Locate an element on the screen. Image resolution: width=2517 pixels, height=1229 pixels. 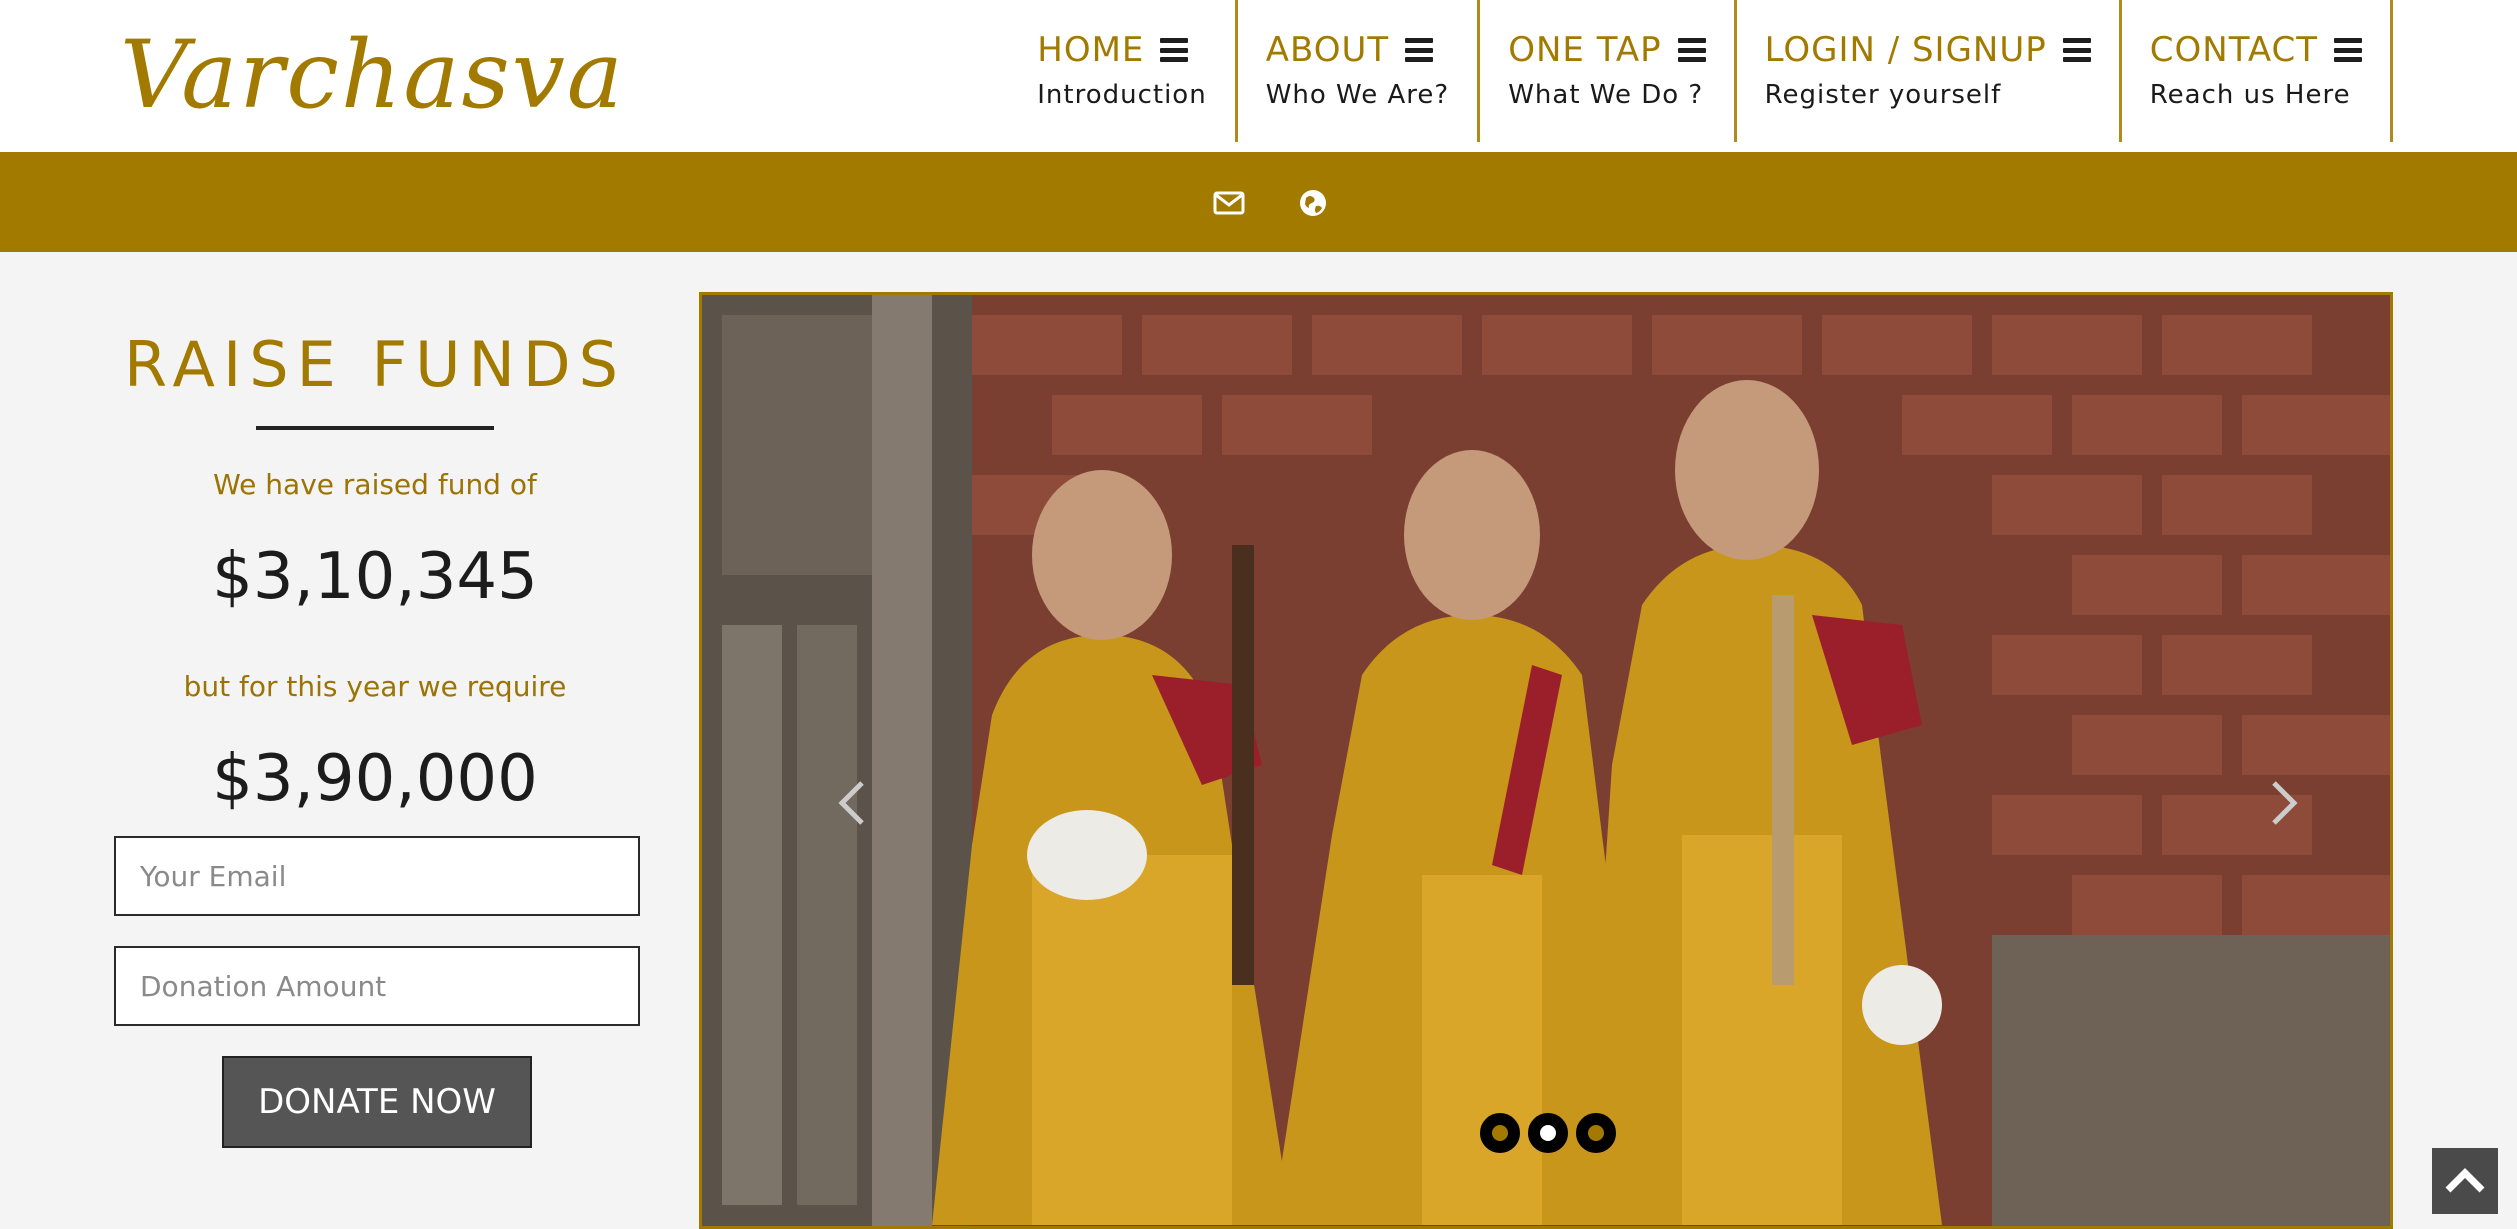
logo-text: Varchasva is located at coordinates (372, 75).